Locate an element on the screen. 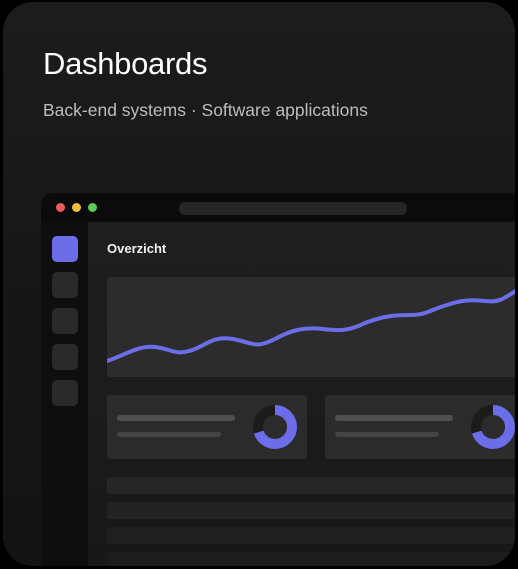 The width and height of the screenshot is (518, 569). sidebar-item-active is located at coordinates (65, 249).